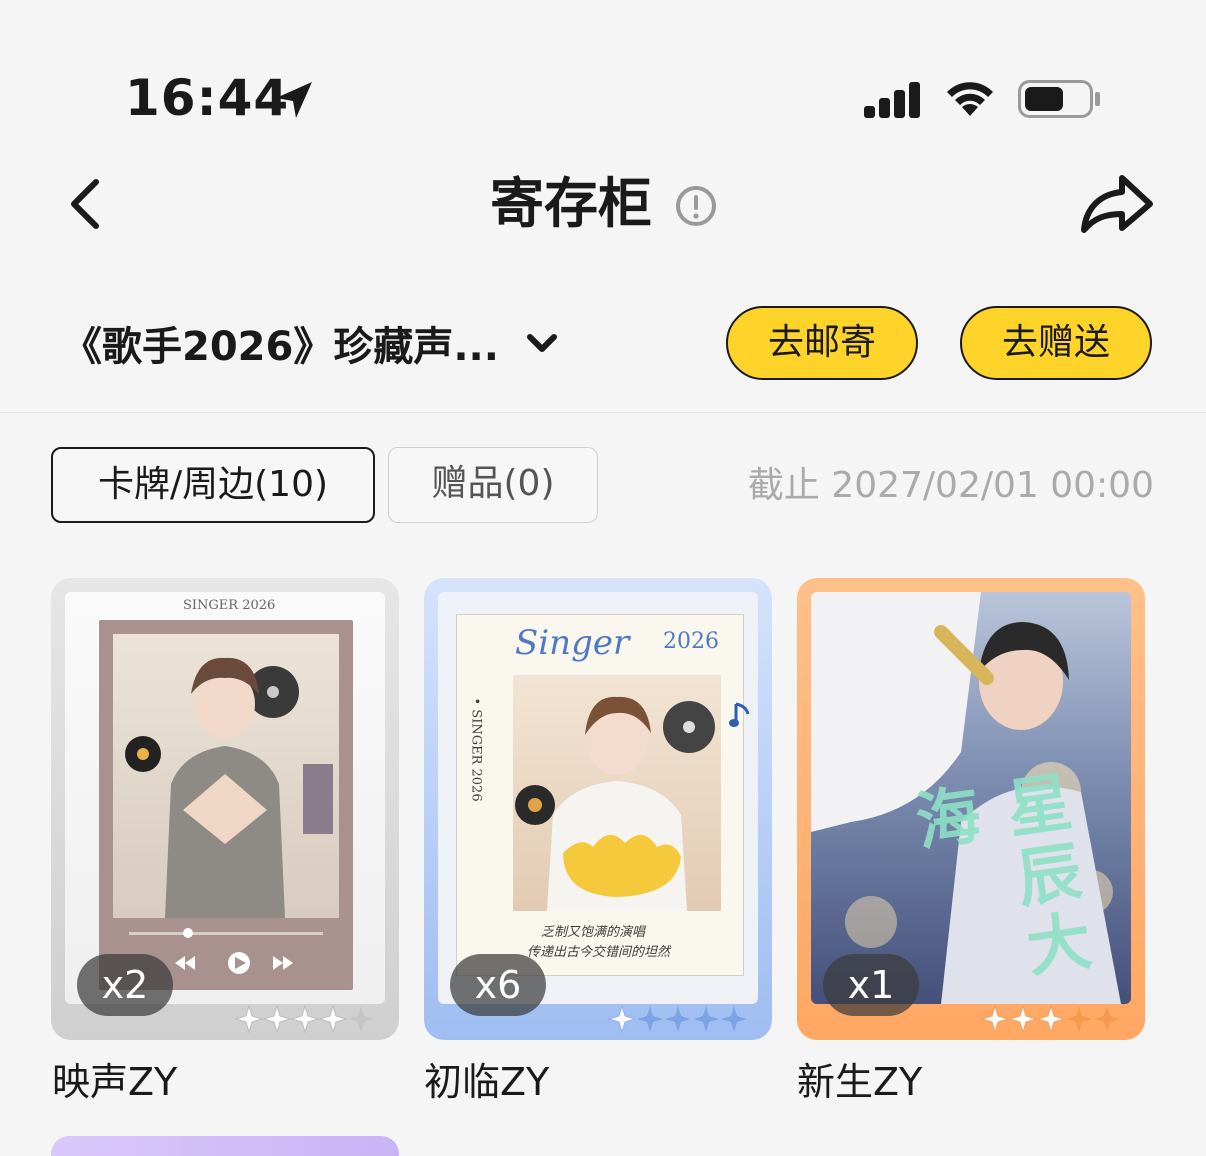  I want to click on card-header-year: 2026, so click(691, 641).